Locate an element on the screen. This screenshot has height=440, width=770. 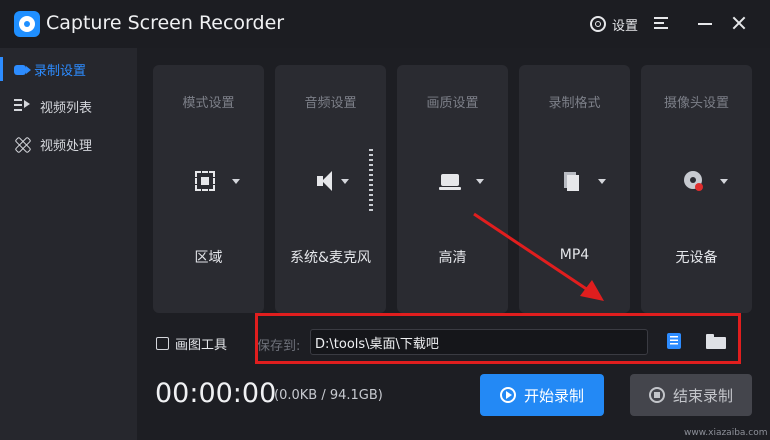
close-icon is located at coordinates (739, 23).